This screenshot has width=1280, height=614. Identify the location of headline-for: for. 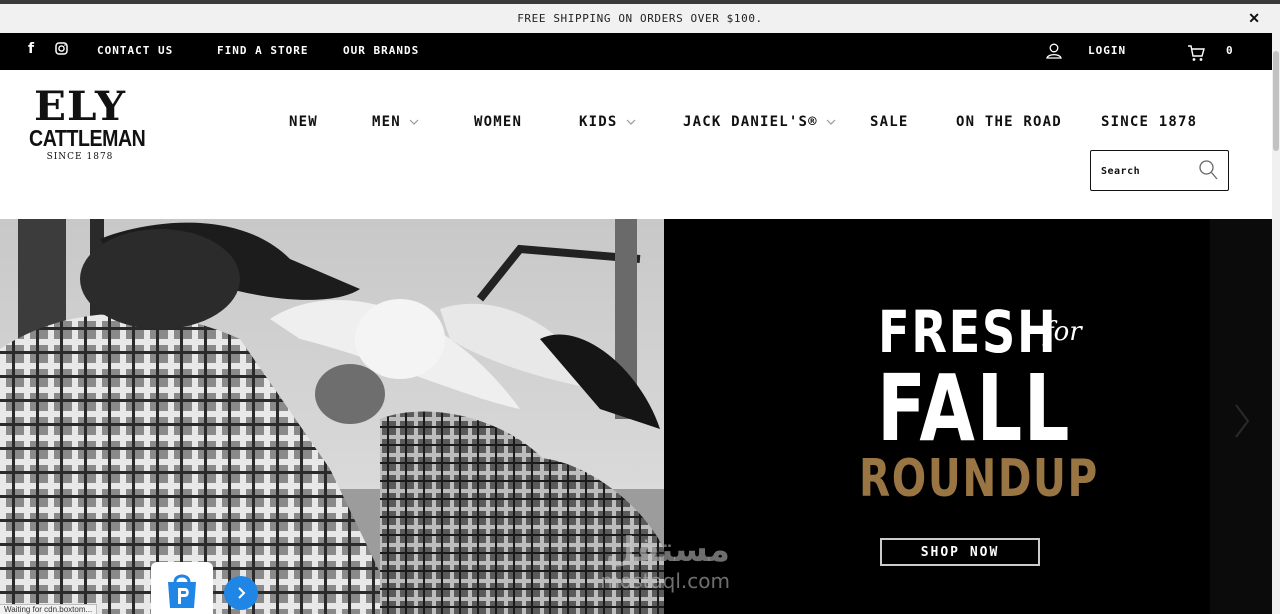
(1063, 332).